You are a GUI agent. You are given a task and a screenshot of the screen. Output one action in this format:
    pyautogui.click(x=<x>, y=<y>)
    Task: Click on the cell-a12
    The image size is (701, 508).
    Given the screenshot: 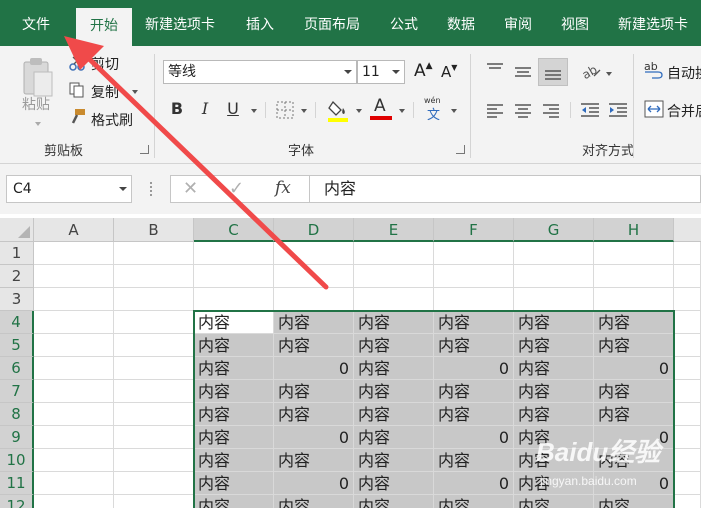 What is the action you would take?
    pyautogui.click(x=74, y=501)
    